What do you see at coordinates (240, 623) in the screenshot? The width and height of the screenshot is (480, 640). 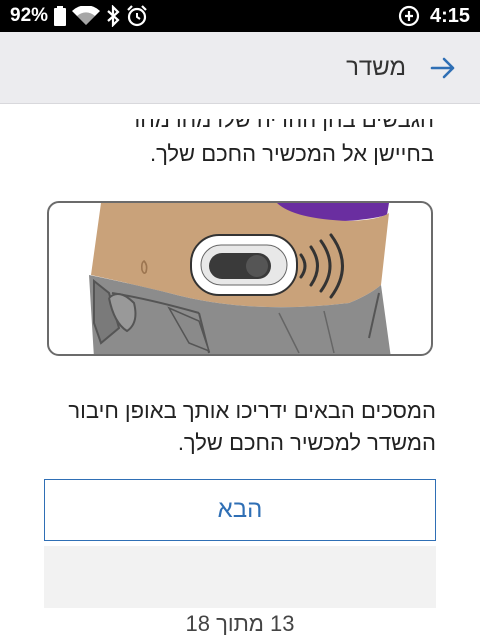 I see `page-counter: 13 מתוך 18` at bounding box center [240, 623].